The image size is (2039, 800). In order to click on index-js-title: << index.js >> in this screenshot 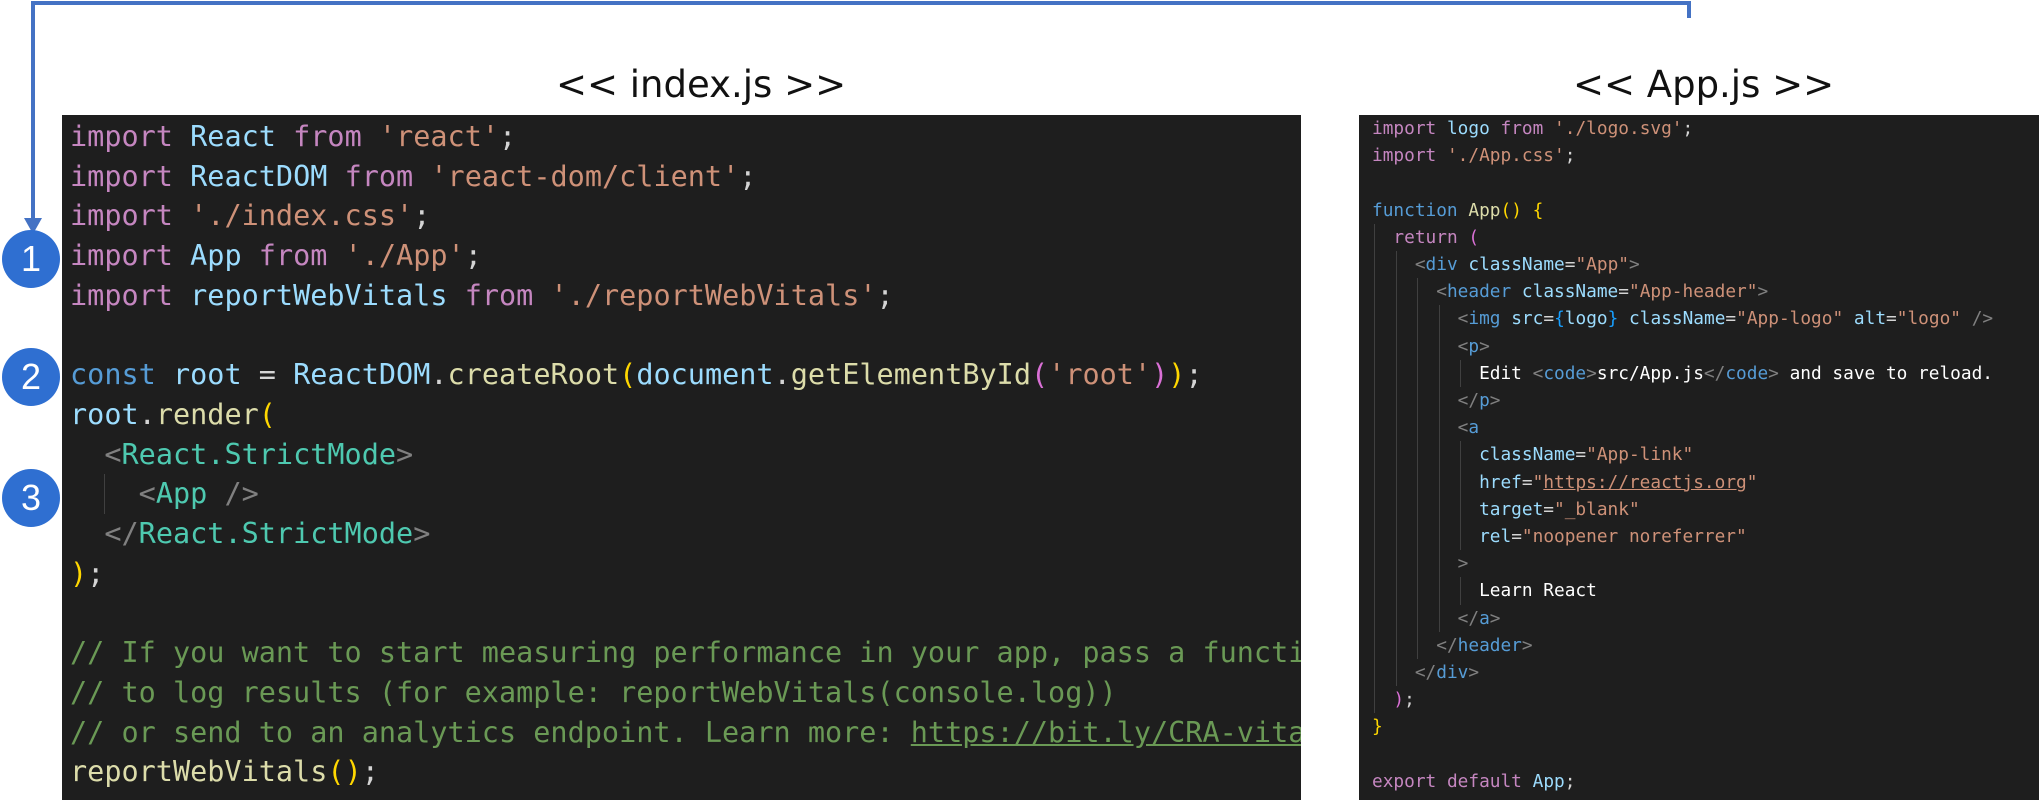, I will do `click(701, 84)`.